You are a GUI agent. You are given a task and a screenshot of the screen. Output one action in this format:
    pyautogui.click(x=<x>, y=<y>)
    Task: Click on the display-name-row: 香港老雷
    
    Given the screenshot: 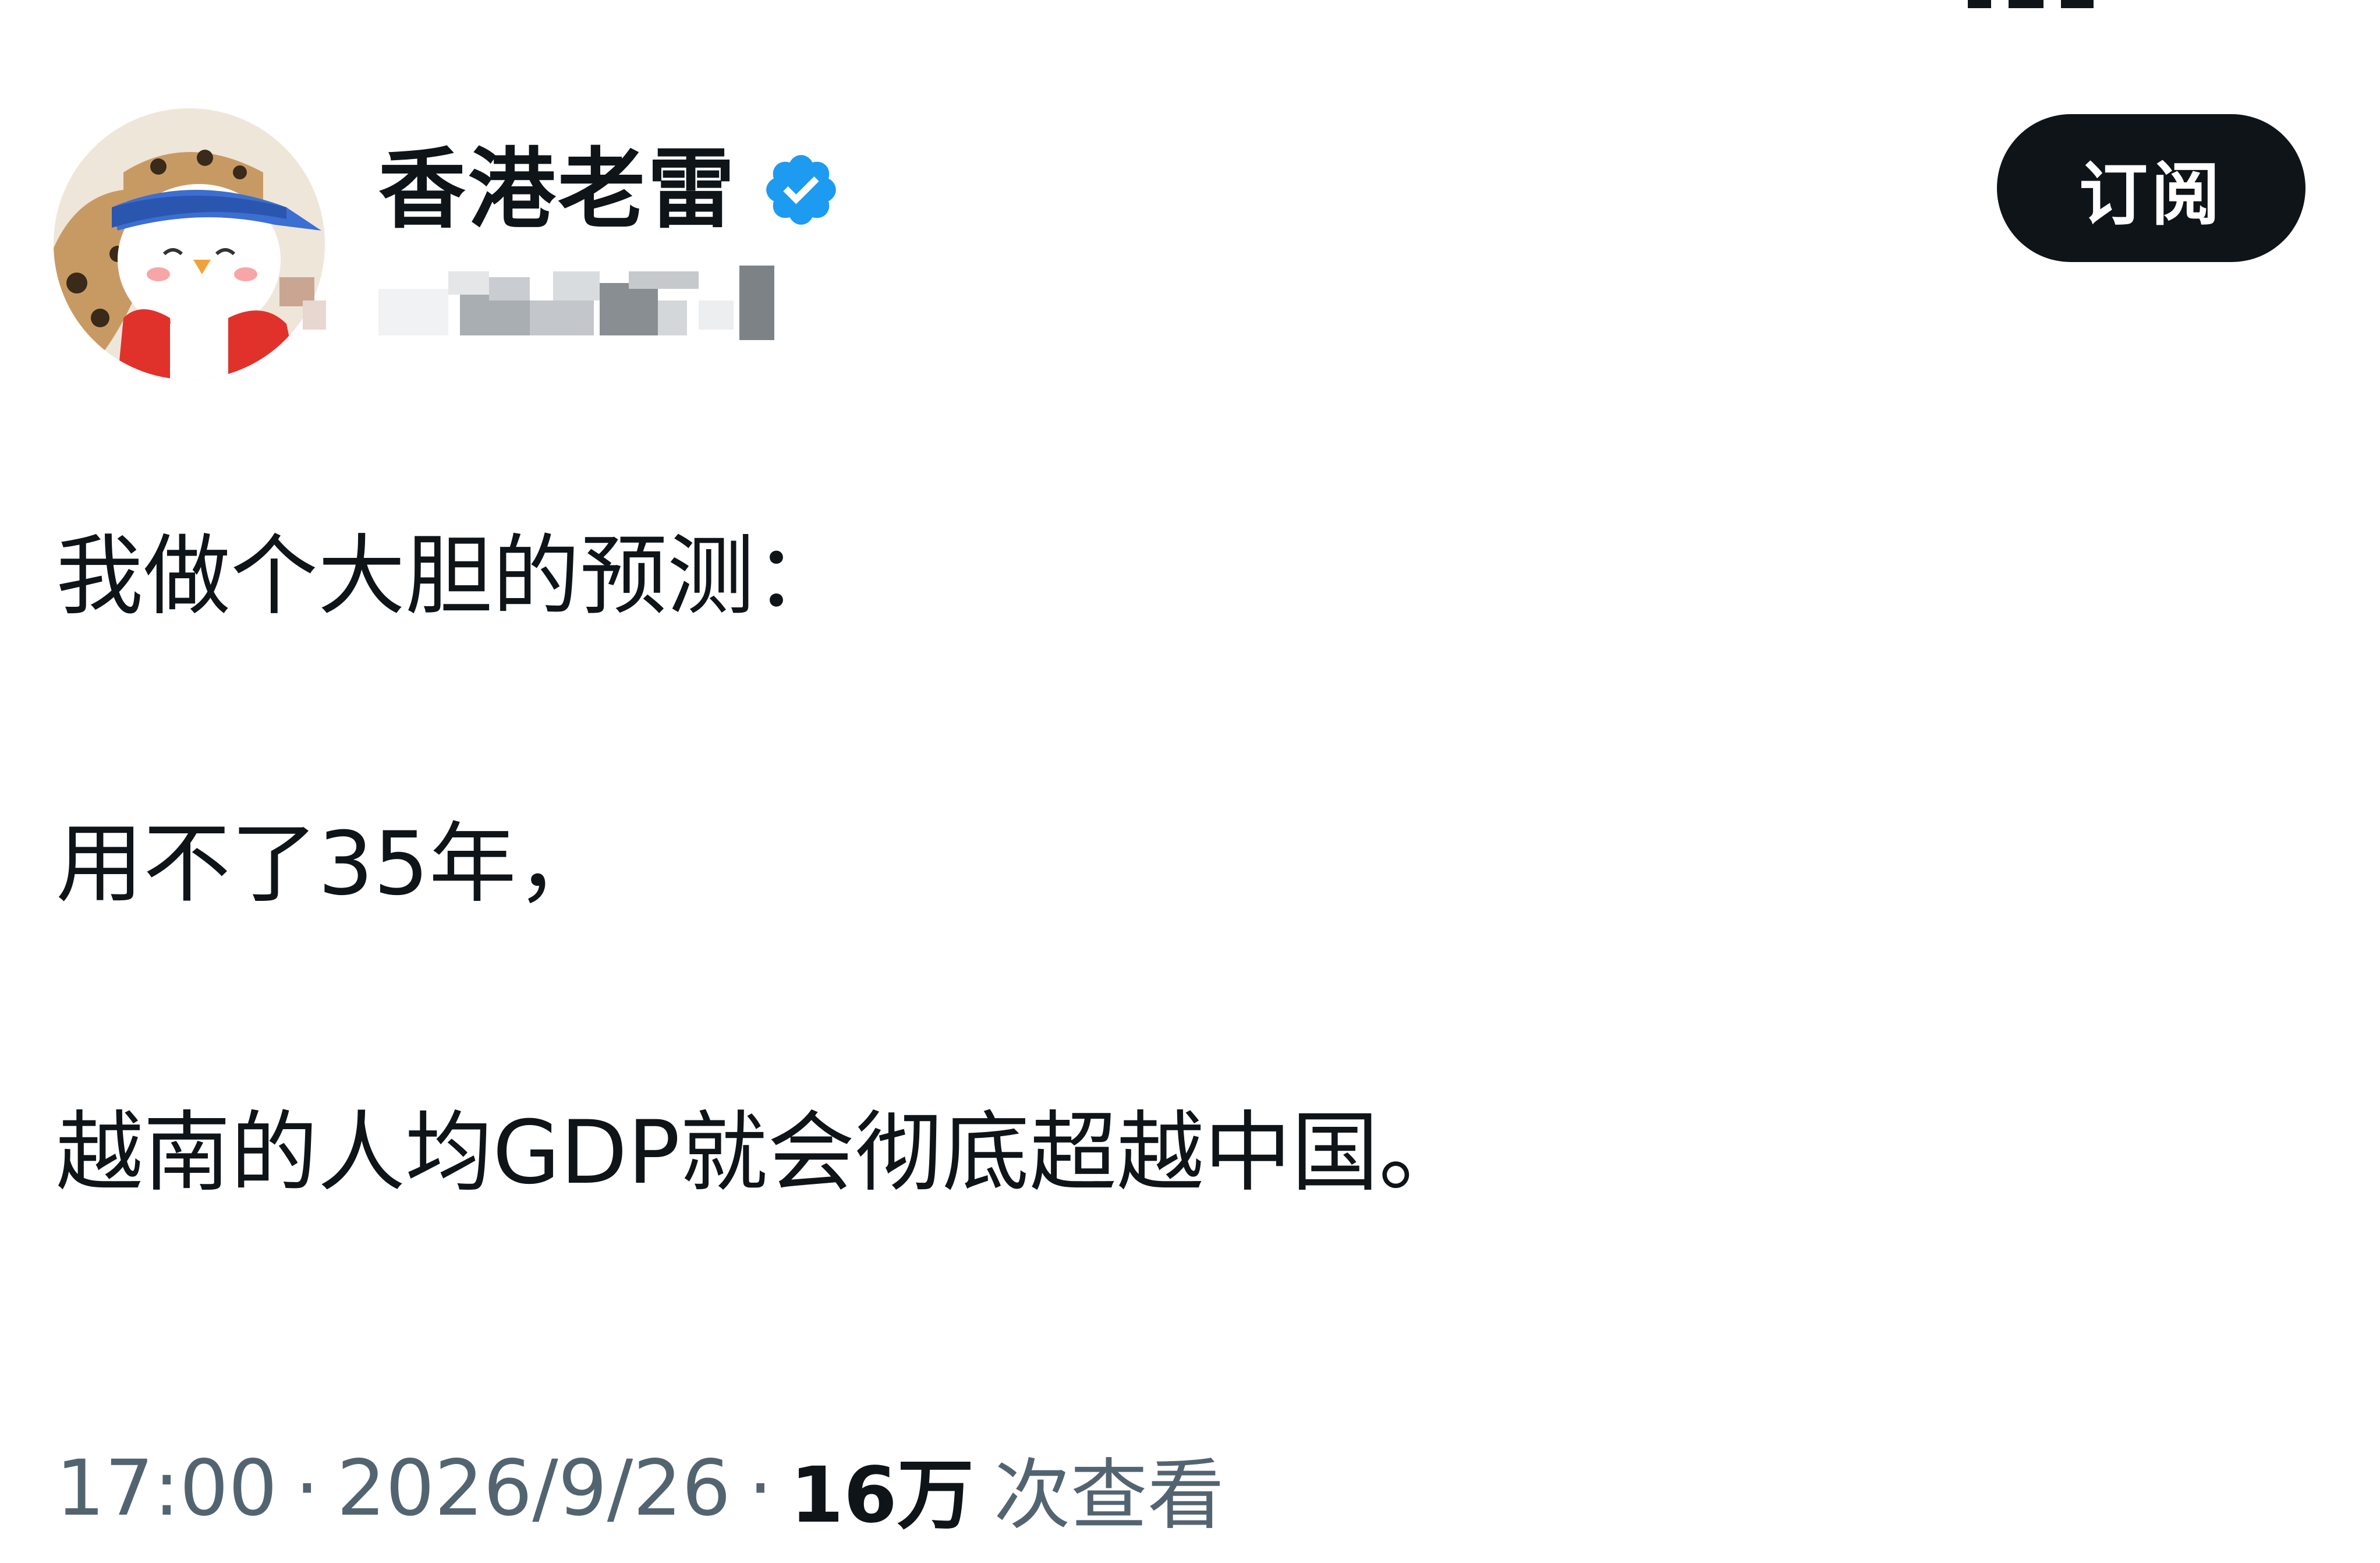 What is the action you would take?
    pyautogui.click(x=610, y=189)
    